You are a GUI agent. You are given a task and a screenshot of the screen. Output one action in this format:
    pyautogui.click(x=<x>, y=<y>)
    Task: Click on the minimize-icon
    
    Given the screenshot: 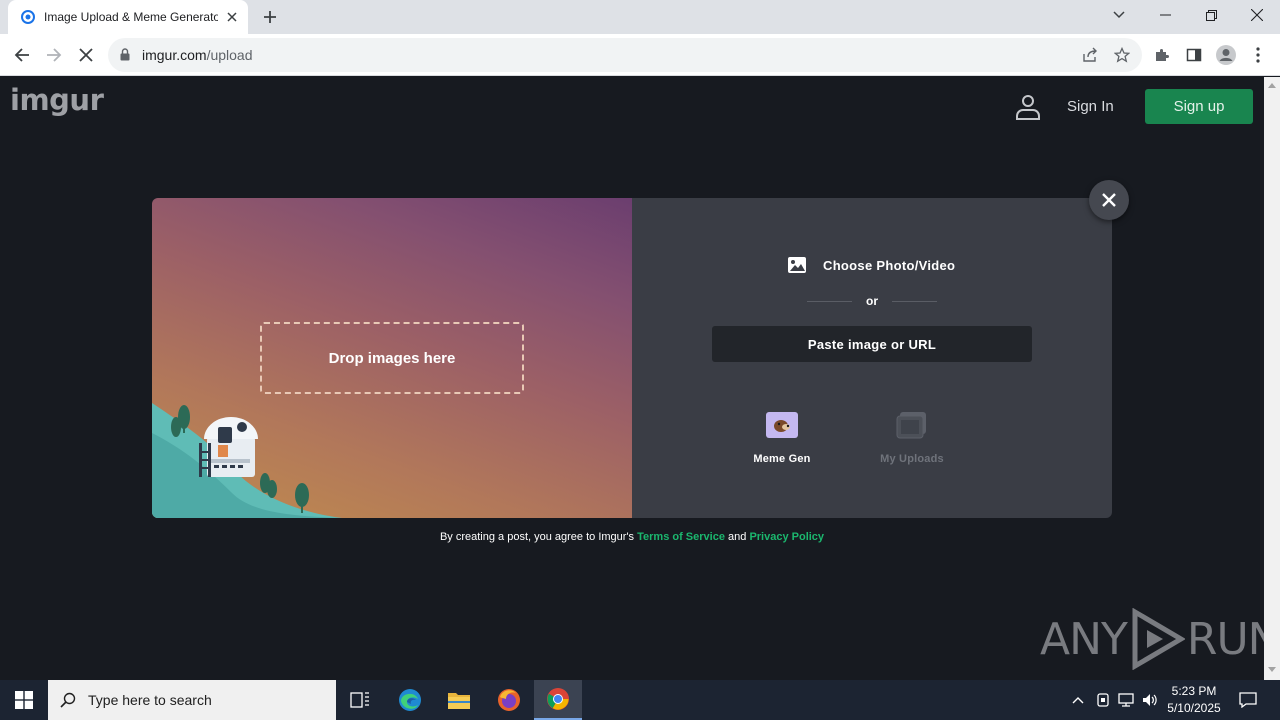 What is the action you would take?
    pyautogui.click(x=1165, y=15)
    